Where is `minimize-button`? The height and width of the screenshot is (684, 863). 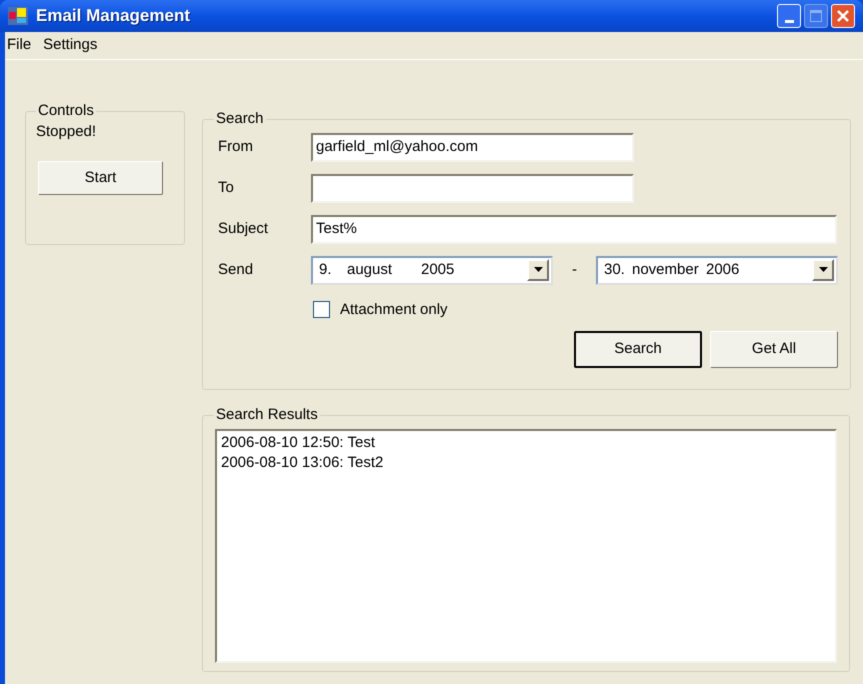 minimize-button is located at coordinates (789, 16).